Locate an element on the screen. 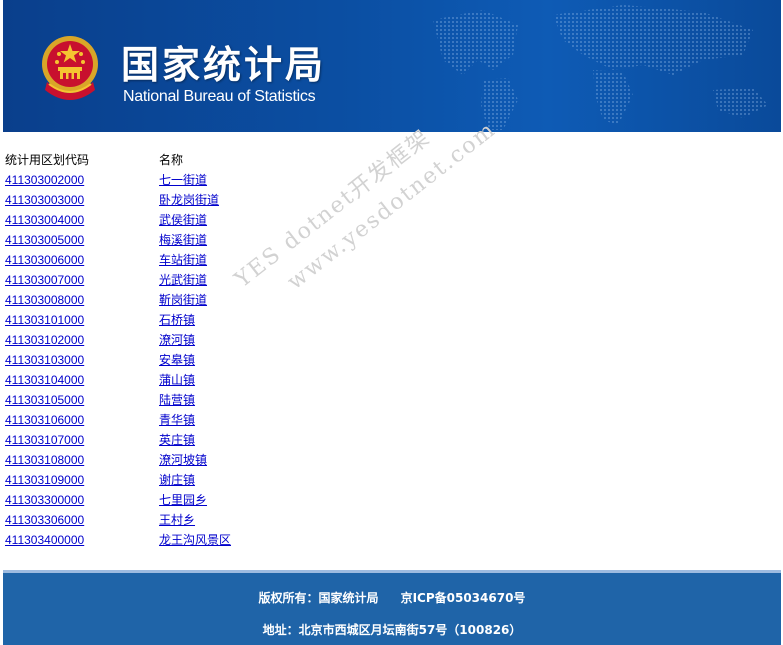  watermark-line2: www.yesdotnet.com is located at coordinates (392, 206).